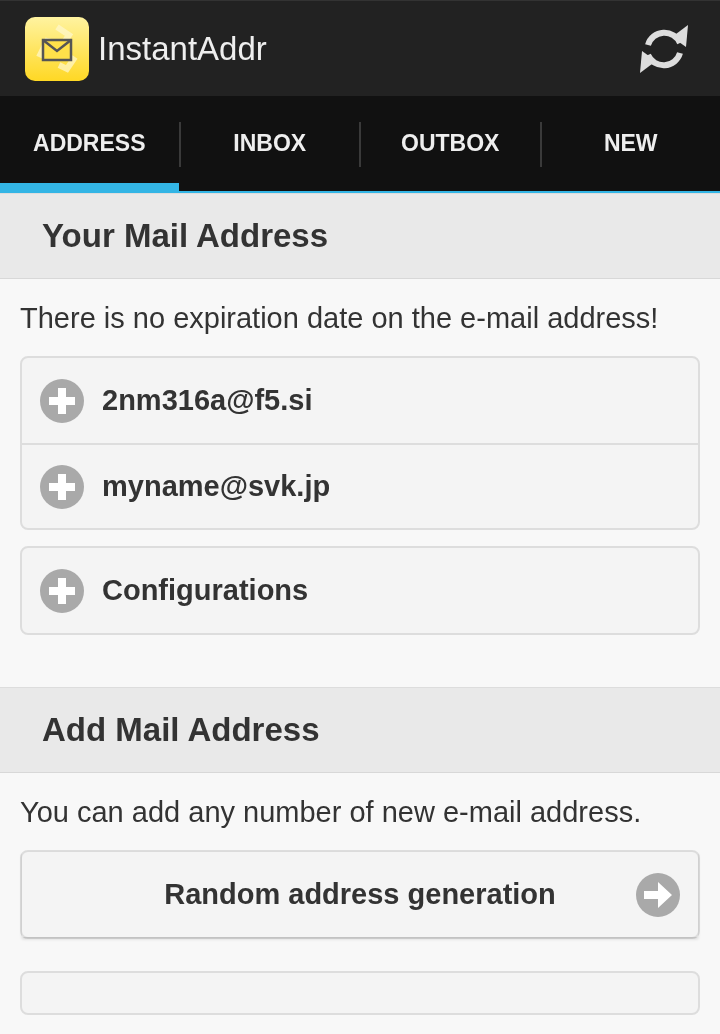 The image size is (720, 1034). What do you see at coordinates (331, 812) in the screenshot?
I see `section-description: You can add any number of new e-mail address.` at bounding box center [331, 812].